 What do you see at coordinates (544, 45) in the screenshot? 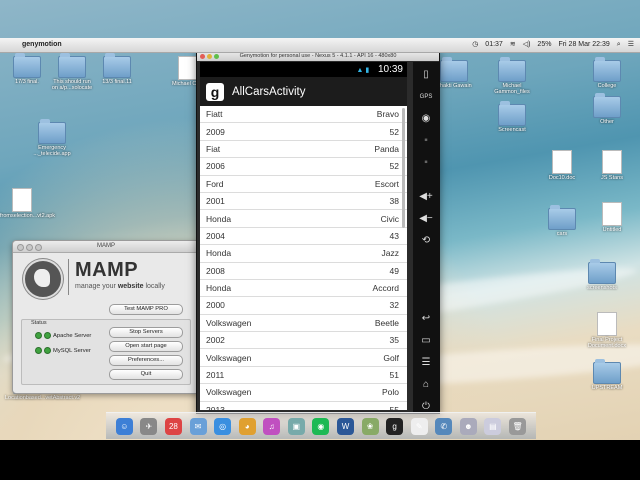
I see `battery-percent: 25%` at bounding box center [544, 45].